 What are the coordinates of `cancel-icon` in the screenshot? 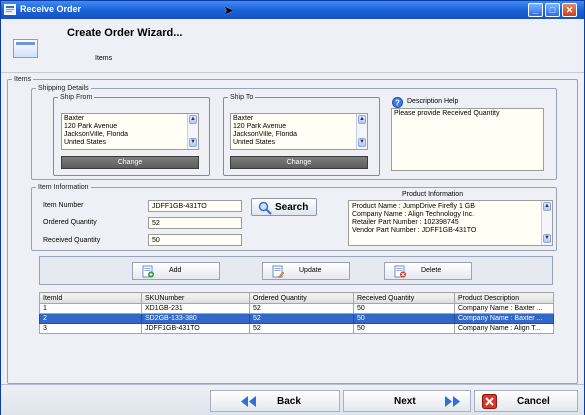 It's located at (489, 401).